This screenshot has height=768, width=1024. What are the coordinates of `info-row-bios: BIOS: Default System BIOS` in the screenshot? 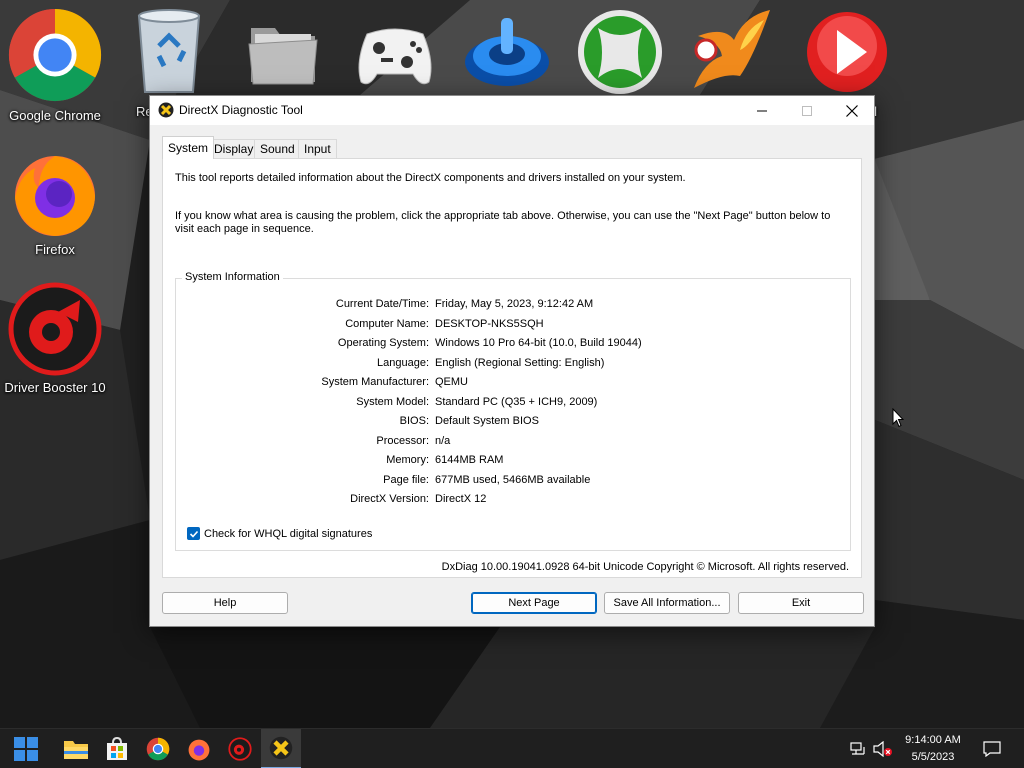 It's located at (514, 423).